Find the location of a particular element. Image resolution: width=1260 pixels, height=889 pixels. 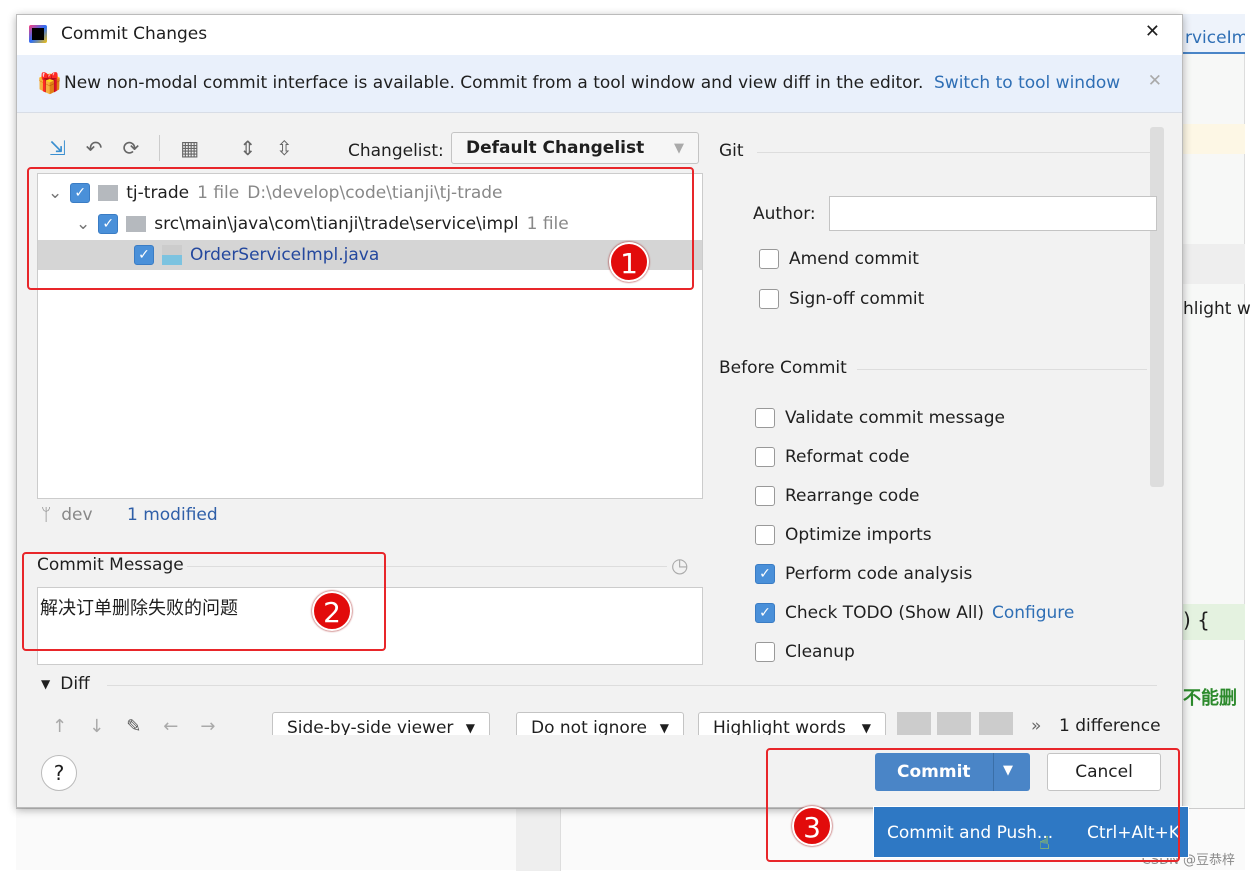

option-label: Amend commit is located at coordinates (854, 259).